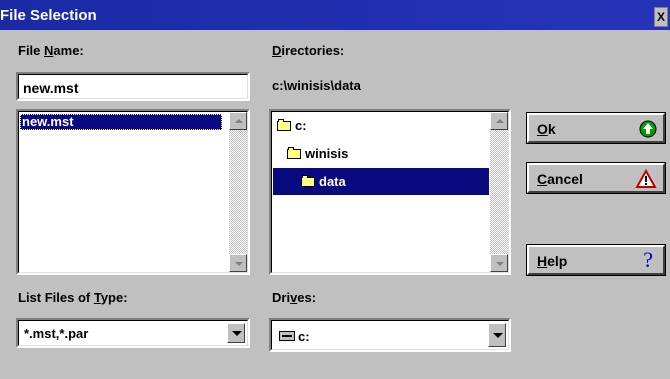  Describe the element at coordinates (73, 297) in the screenshot. I see `list-type-label: List Files of Type:` at that location.